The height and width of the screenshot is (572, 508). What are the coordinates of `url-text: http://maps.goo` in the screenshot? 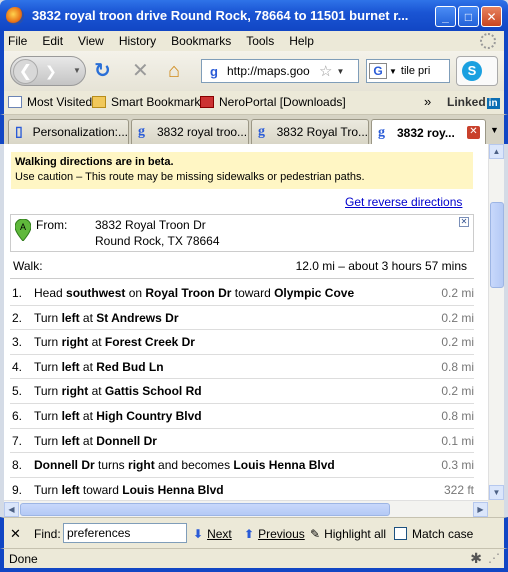 It's located at (271, 71).